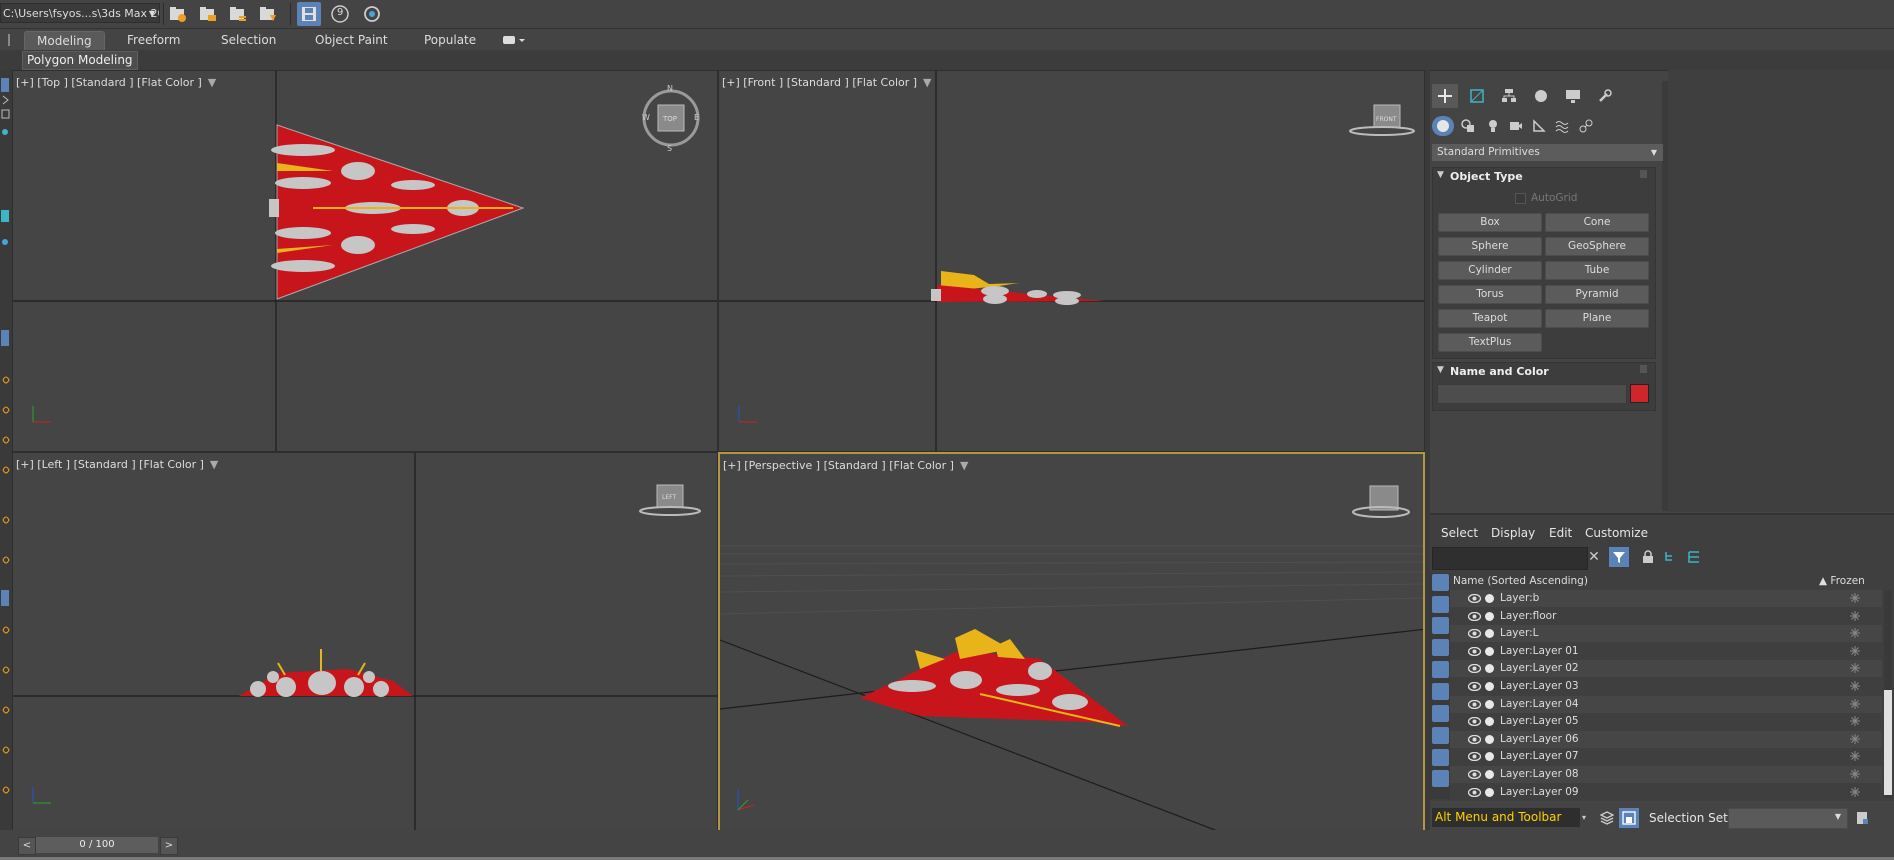 The height and width of the screenshot is (860, 1894). I want to click on plane-button: Plane, so click(1597, 318).